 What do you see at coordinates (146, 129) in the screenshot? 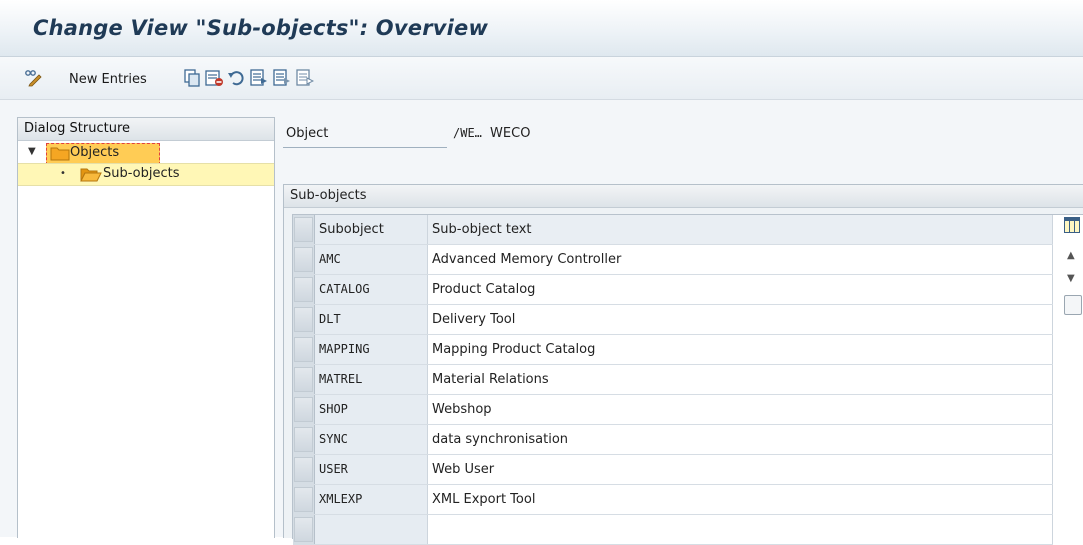
I see `dialog-structure-header: Dialog Structure` at bounding box center [146, 129].